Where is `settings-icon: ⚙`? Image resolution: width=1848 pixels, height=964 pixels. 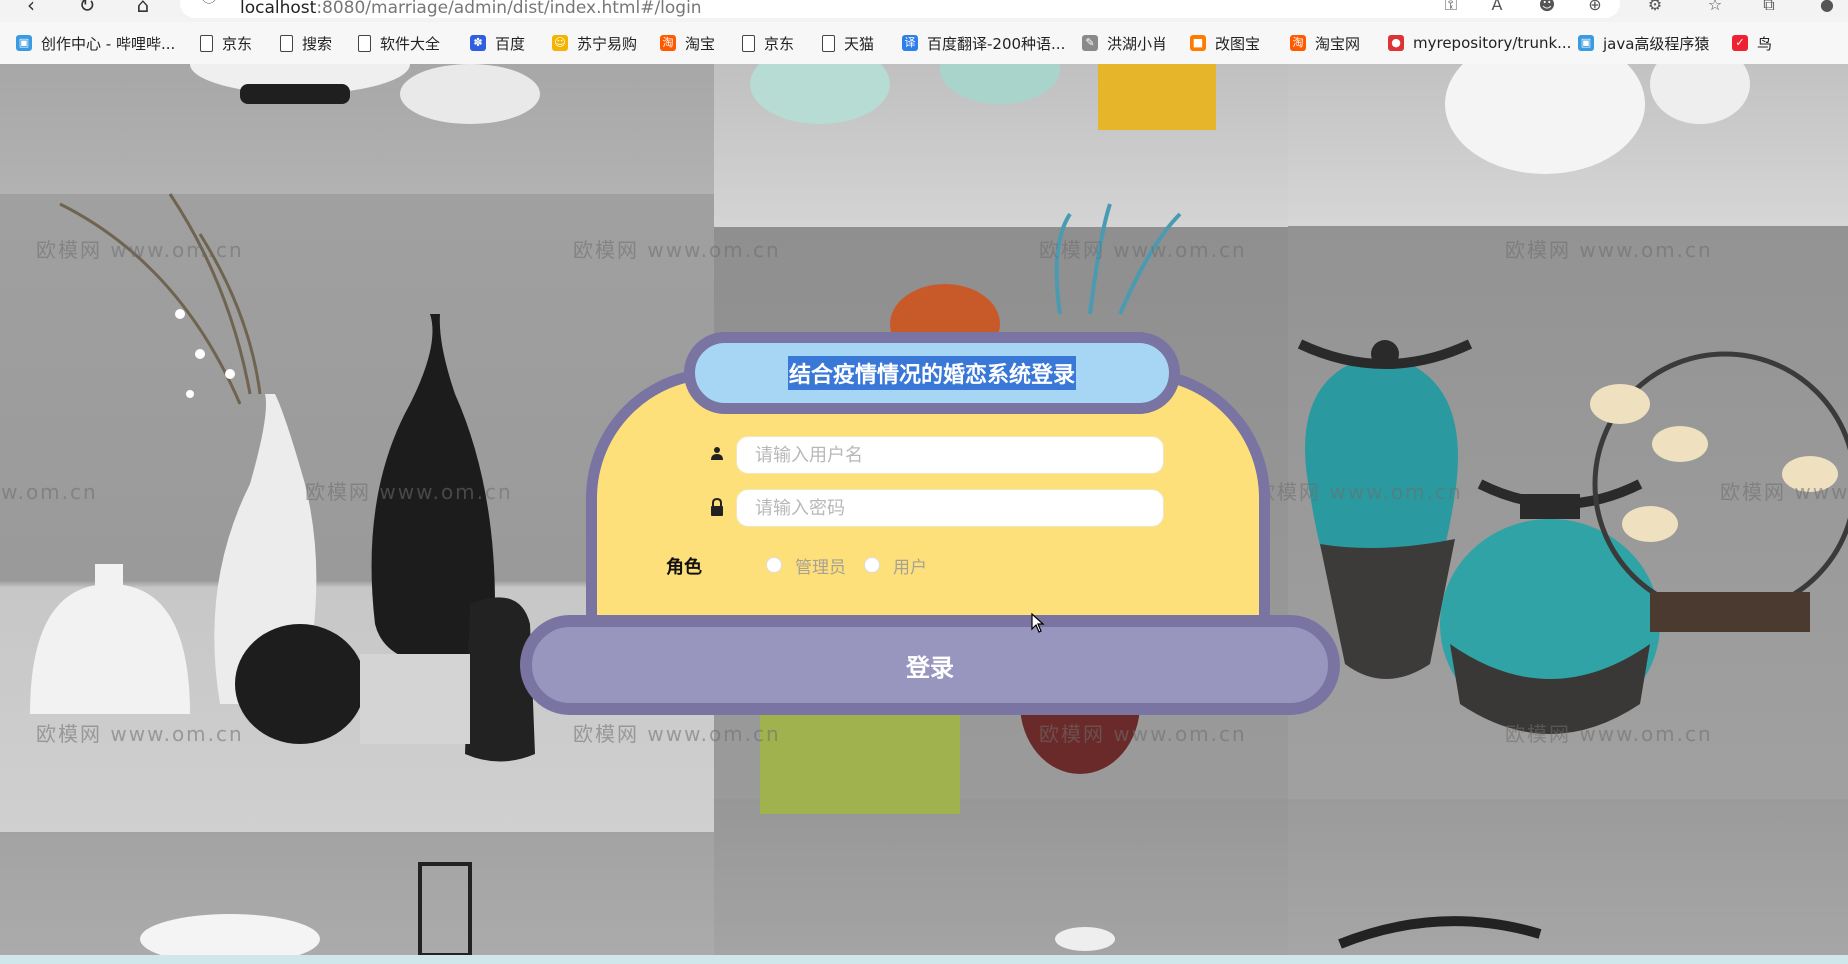
settings-icon: ⚙ is located at coordinates (1655, 8).